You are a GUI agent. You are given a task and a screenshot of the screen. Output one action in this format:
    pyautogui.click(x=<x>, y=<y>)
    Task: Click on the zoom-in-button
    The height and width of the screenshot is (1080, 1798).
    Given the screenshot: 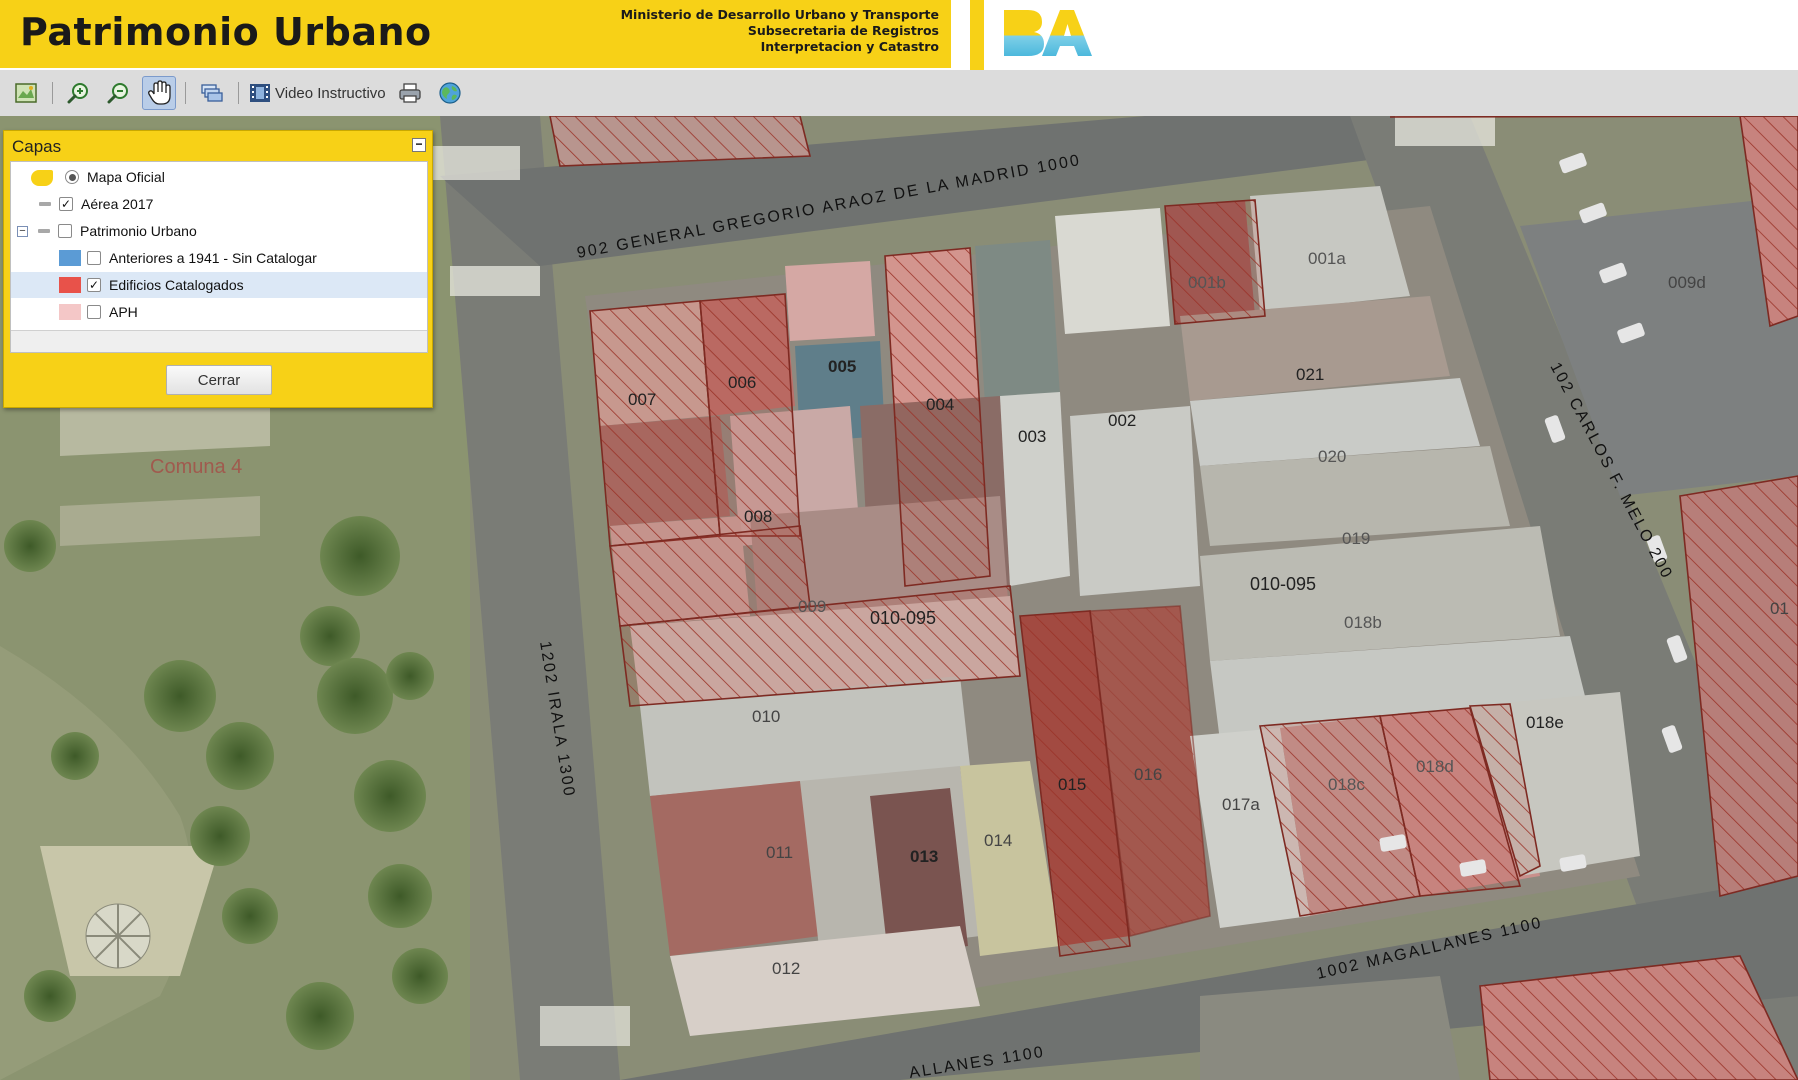 What is the action you would take?
    pyautogui.click(x=79, y=93)
    